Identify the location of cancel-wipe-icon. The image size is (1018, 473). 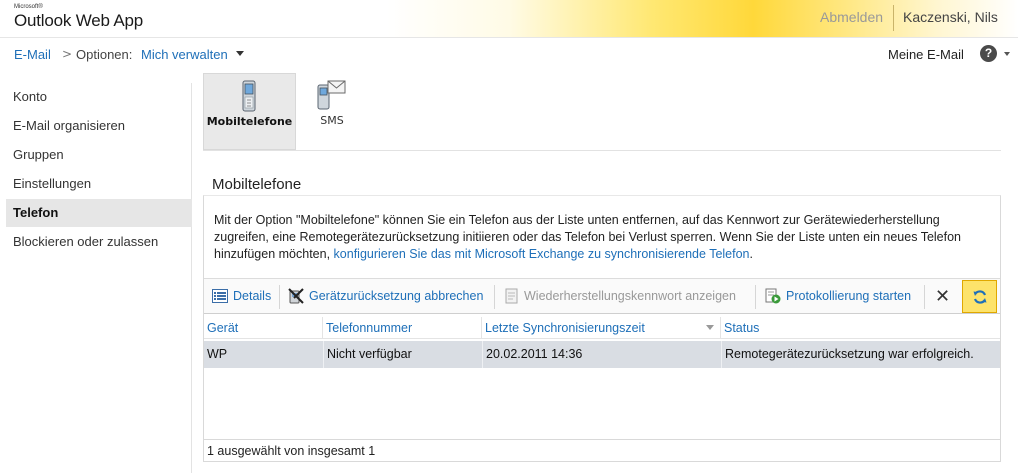
(296, 295).